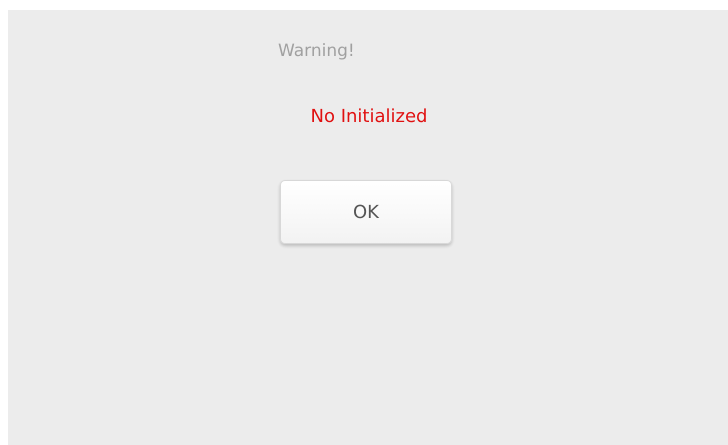  What do you see at coordinates (366, 212) in the screenshot?
I see `ok-button: OK` at bounding box center [366, 212].